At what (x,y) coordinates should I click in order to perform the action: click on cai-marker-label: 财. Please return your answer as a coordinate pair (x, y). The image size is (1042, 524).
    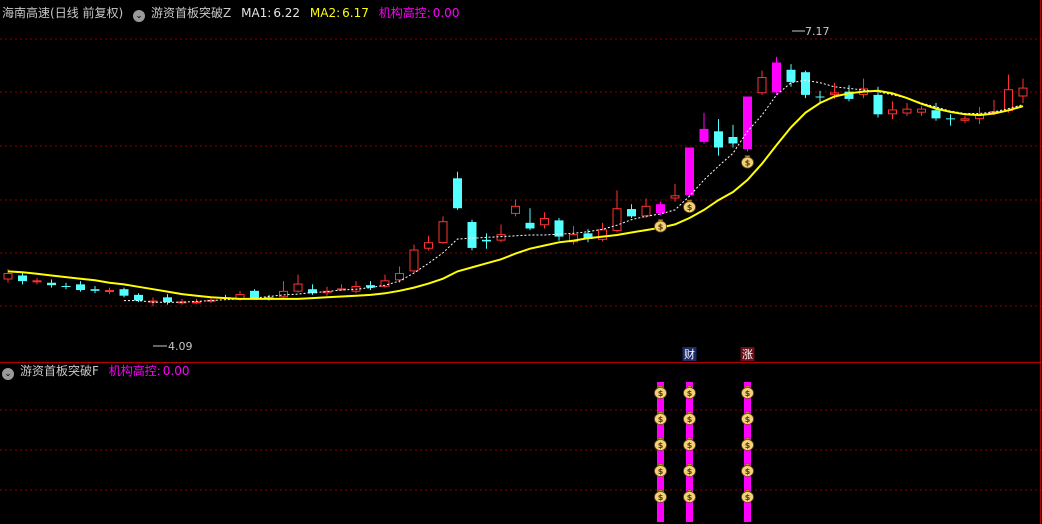
    Looking at the image, I should click on (689, 354).